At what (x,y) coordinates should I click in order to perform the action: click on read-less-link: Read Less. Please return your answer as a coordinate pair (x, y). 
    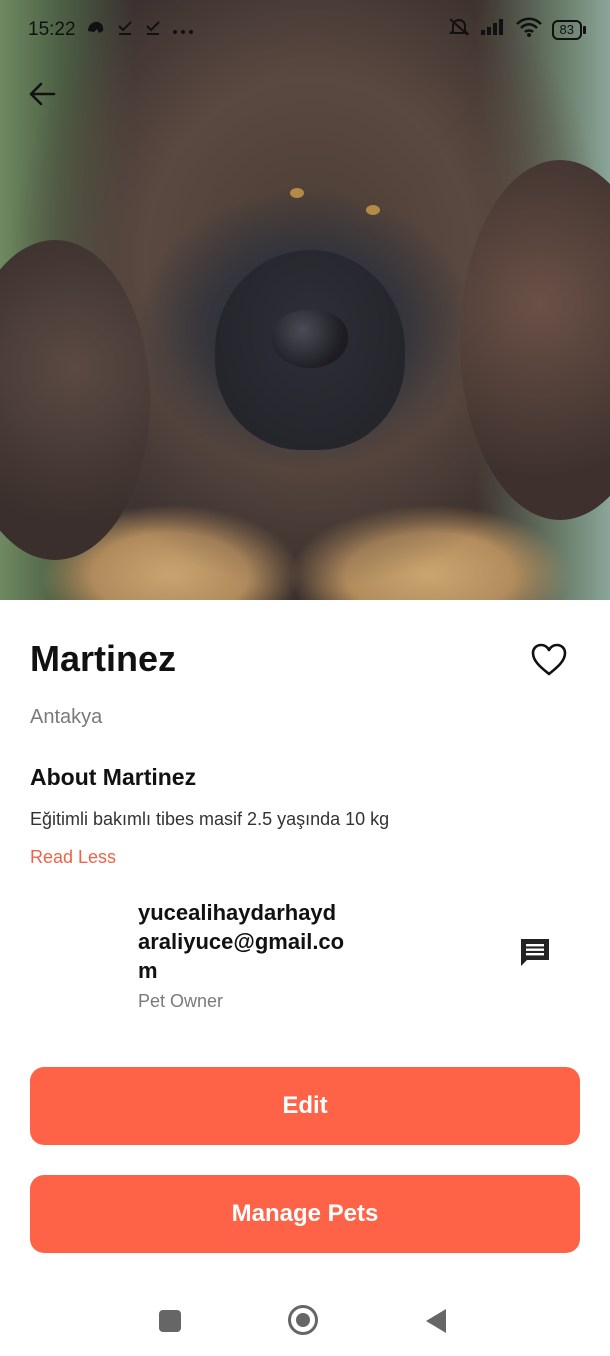
    Looking at the image, I should click on (73, 857).